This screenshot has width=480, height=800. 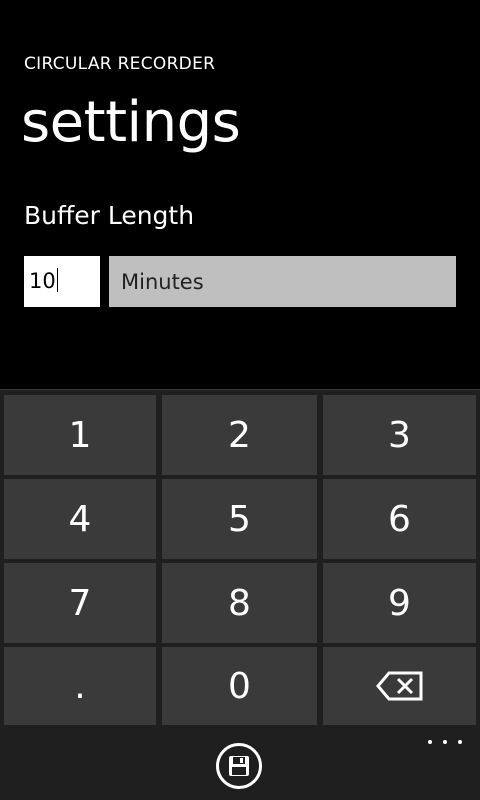 I want to click on backspace-key, so click(x=399, y=686).